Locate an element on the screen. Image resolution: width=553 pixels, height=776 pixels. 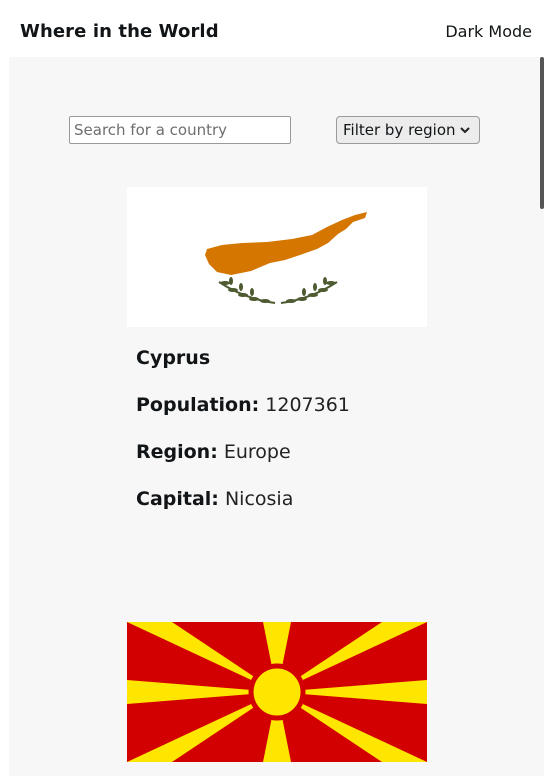
population-label: Population: is located at coordinates (198, 405).